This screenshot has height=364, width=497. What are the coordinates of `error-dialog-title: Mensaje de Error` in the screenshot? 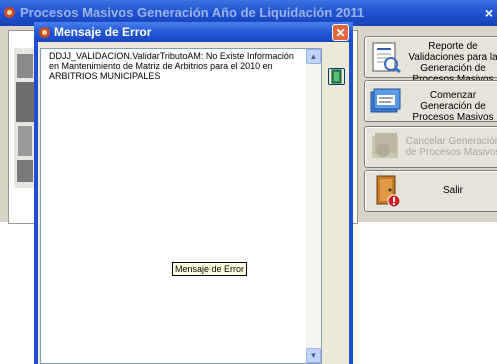 It's located at (103, 32).